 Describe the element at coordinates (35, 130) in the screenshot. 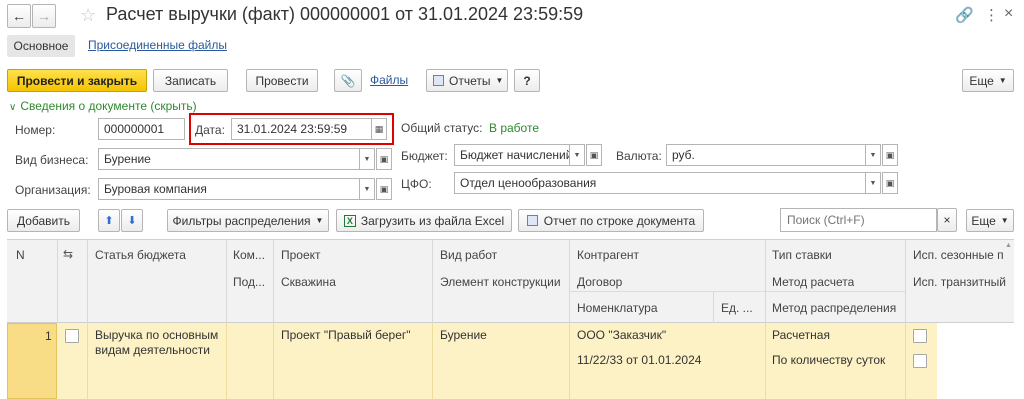

I see `number-label: Номер:` at that location.